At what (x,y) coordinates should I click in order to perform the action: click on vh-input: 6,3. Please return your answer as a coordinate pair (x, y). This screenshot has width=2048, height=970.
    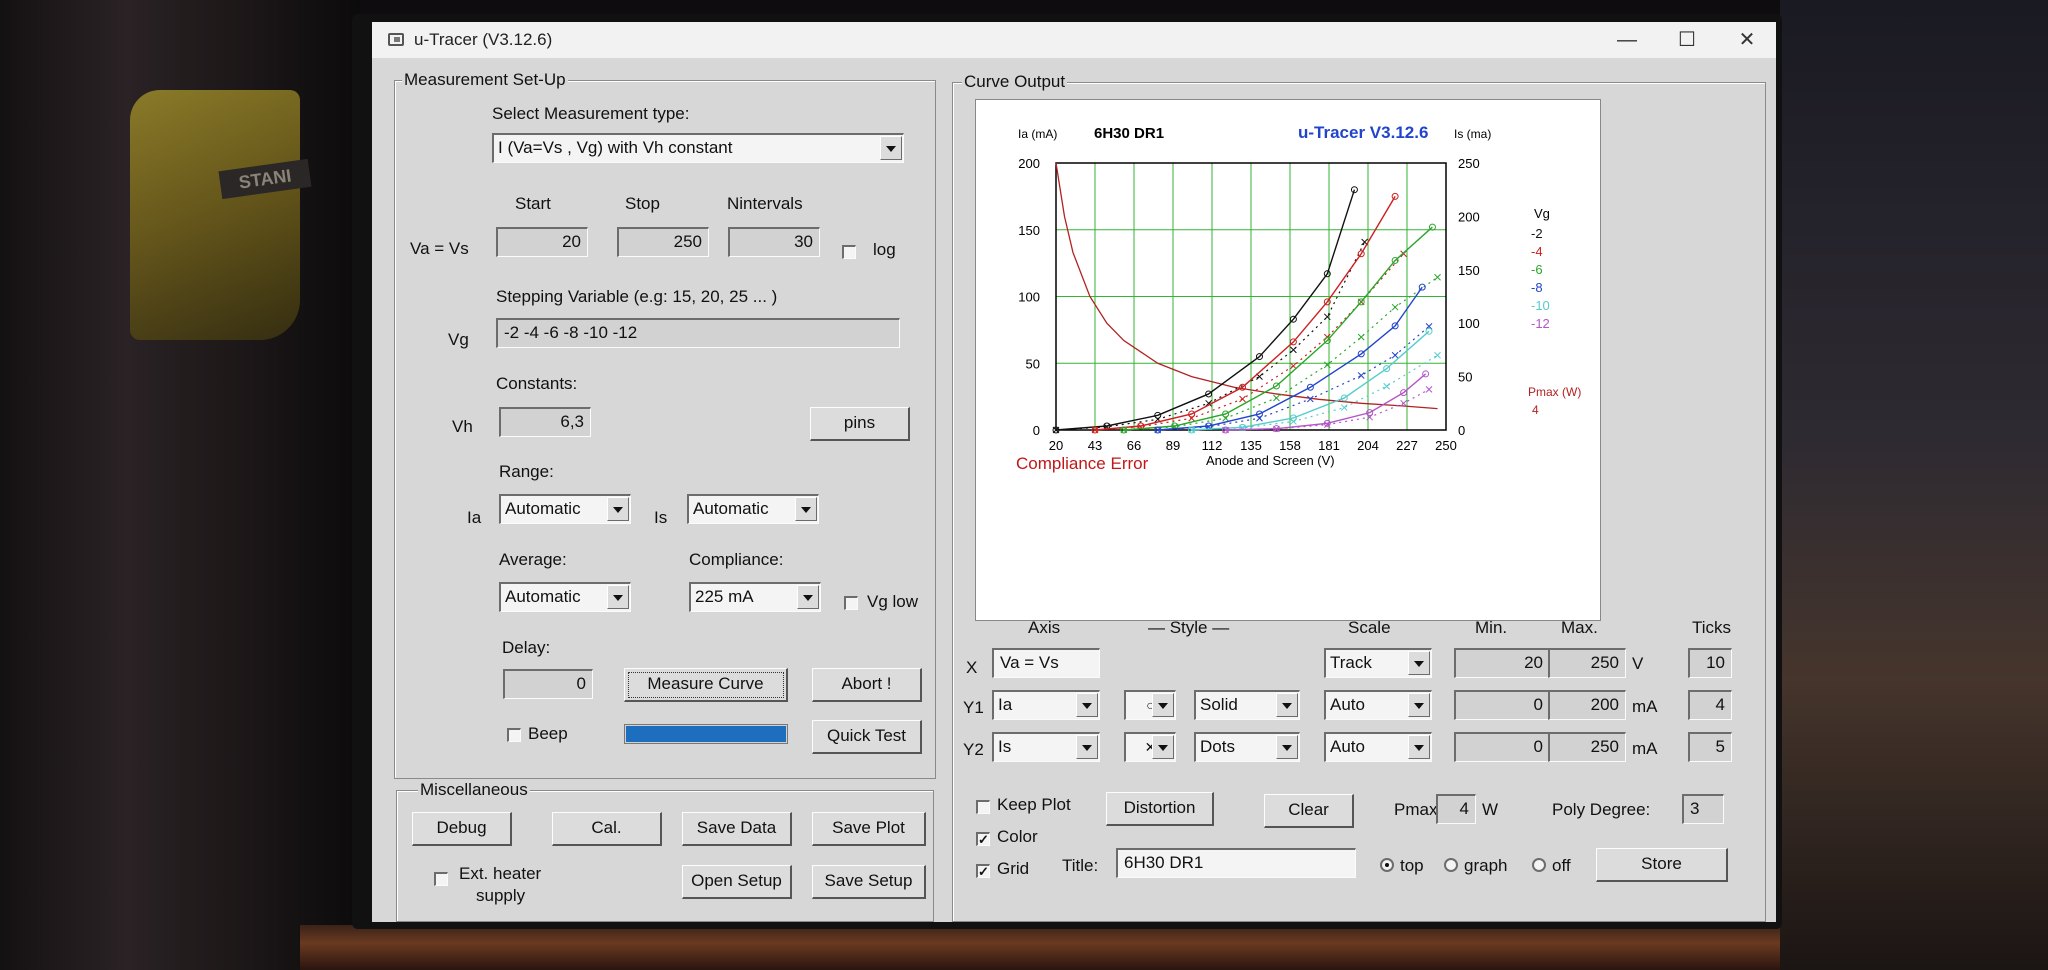
    Looking at the image, I should click on (545, 422).